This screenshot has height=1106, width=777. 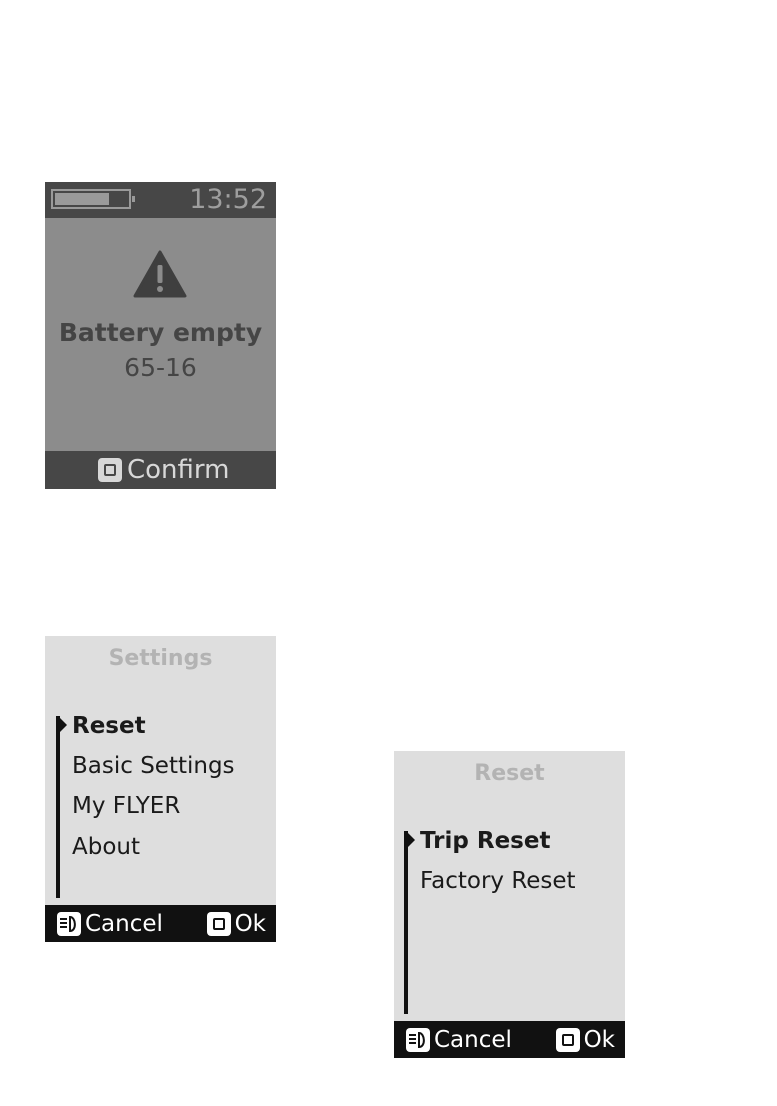 I want to click on clock: 13:52, so click(x=228, y=199).